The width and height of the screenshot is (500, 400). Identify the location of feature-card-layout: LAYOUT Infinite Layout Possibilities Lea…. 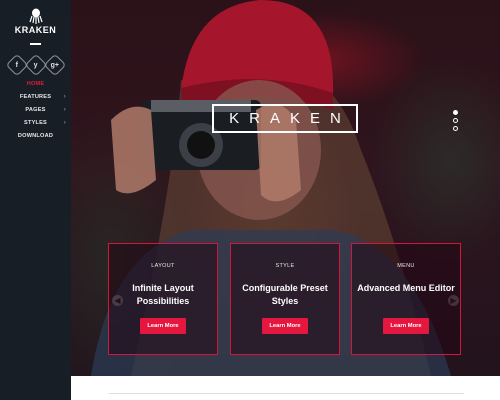
(163, 299).